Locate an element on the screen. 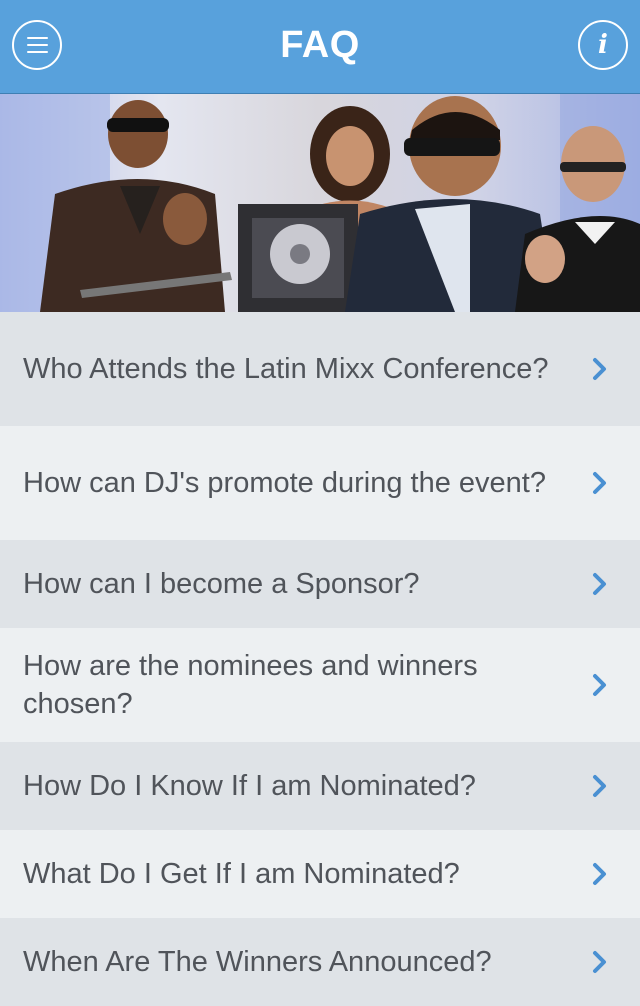  faq-item: What Do I Get If I am Nominated? is located at coordinates (320, 874).